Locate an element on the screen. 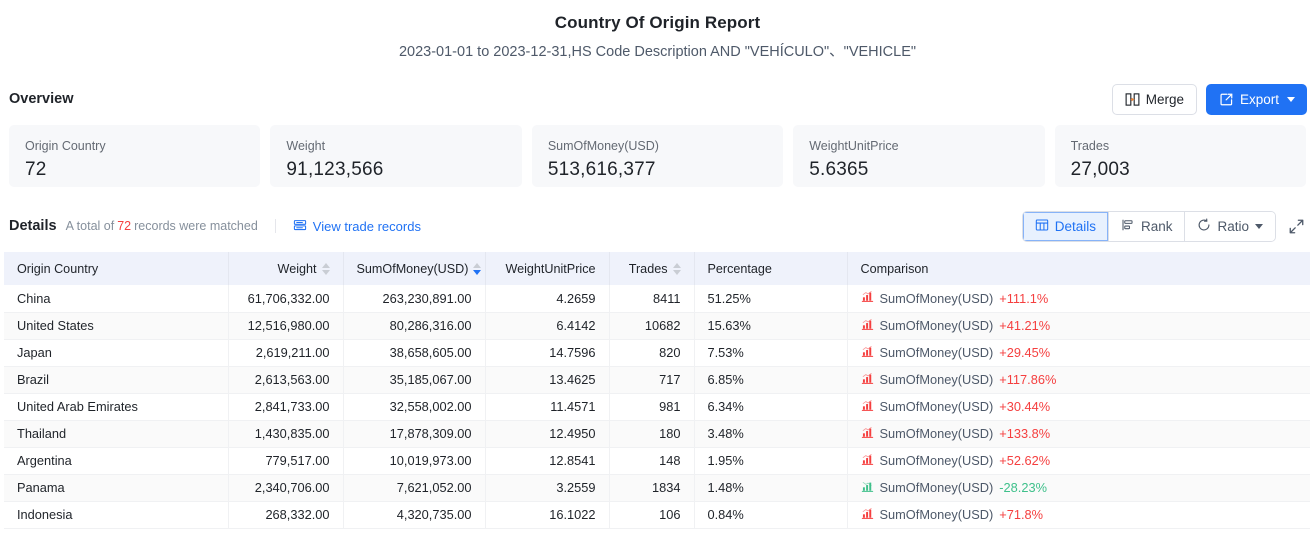 The image size is (1315, 547). comparison-delta: +71.8% is located at coordinates (1021, 514).